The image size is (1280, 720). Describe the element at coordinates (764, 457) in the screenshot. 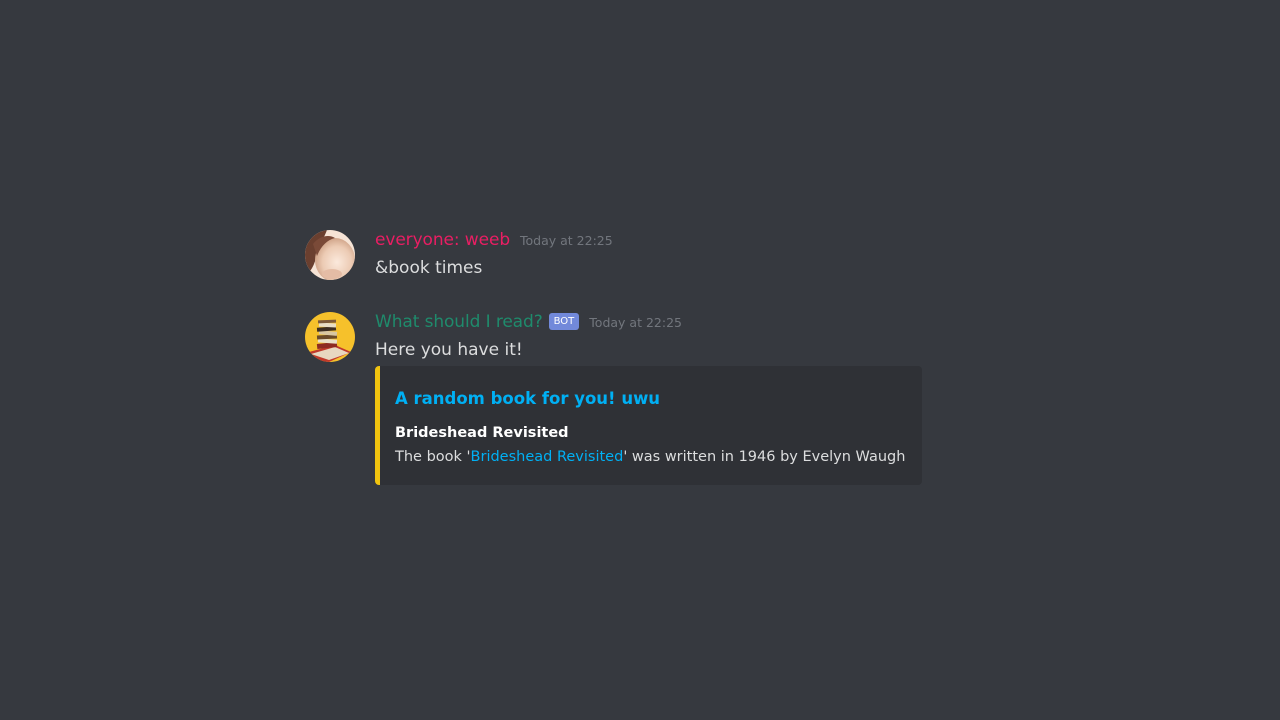

I see `embed-field-text-suffix: ' was written in 1946 by Evelyn Waugh` at that location.